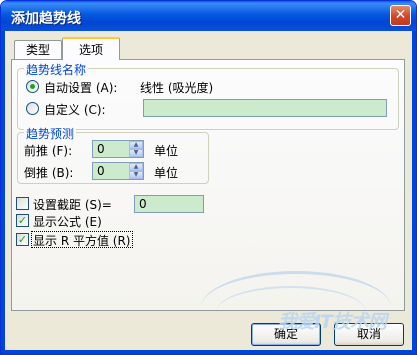 This screenshot has height=355, width=417. I want to click on close-icon: ✕, so click(400, 15).